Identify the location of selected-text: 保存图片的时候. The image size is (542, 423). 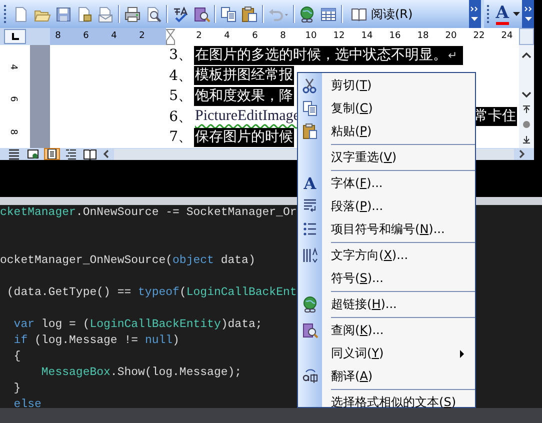
(244, 137).